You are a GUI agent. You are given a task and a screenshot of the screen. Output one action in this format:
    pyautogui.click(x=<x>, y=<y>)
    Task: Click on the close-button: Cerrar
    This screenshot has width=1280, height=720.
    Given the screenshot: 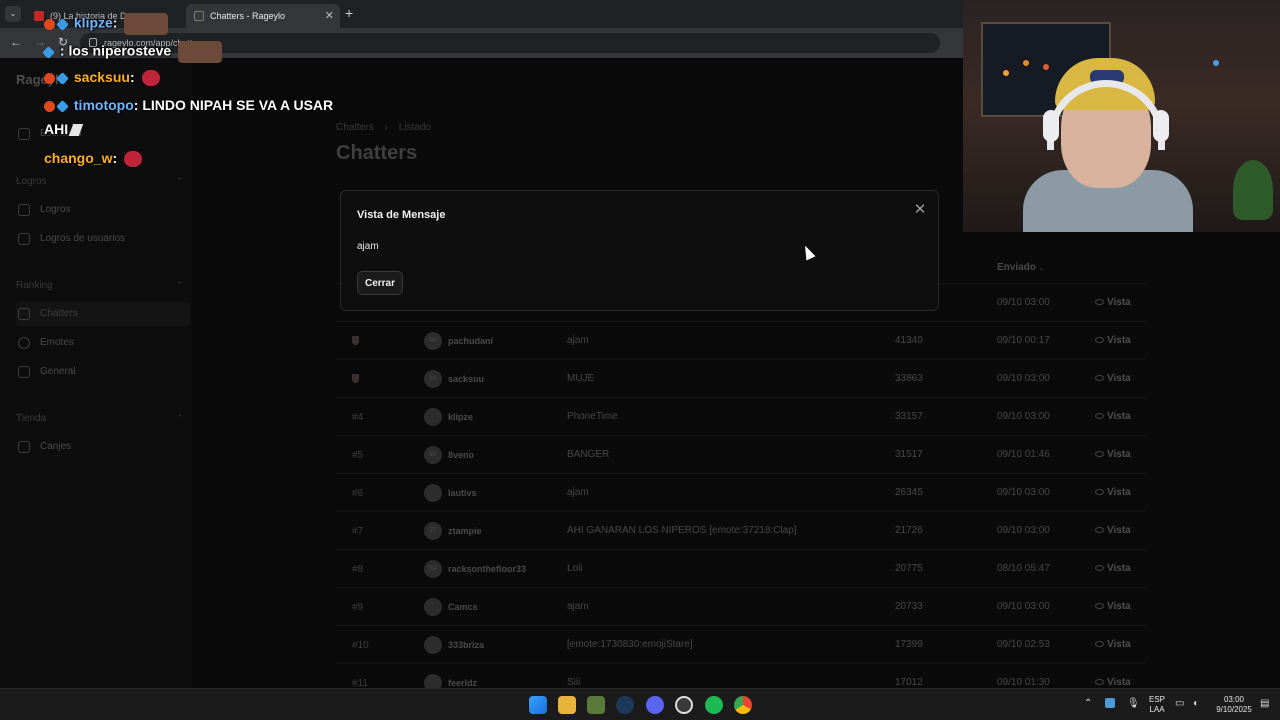 What is the action you would take?
    pyautogui.click(x=380, y=283)
    